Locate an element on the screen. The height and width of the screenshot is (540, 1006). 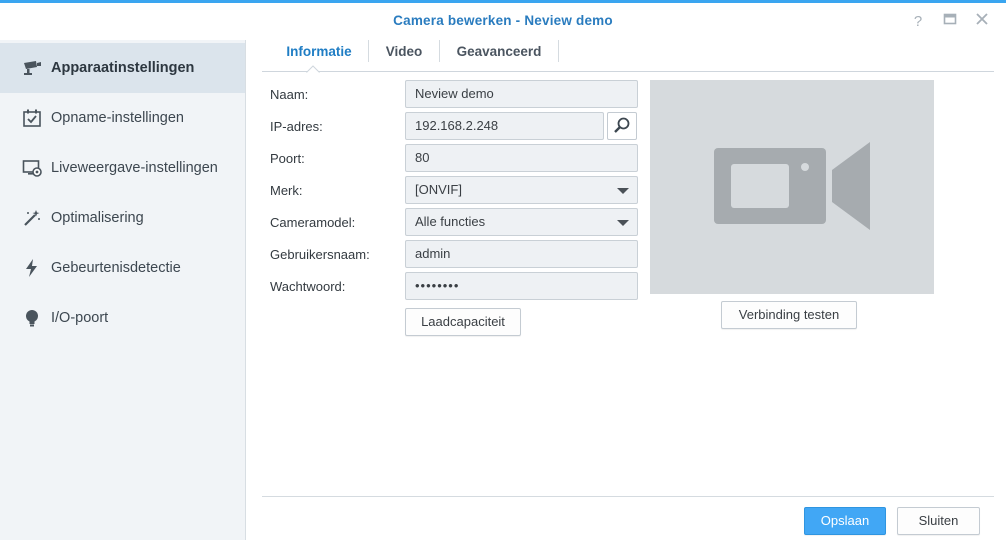
lightbulb-icon is located at coordinates (32, 318).